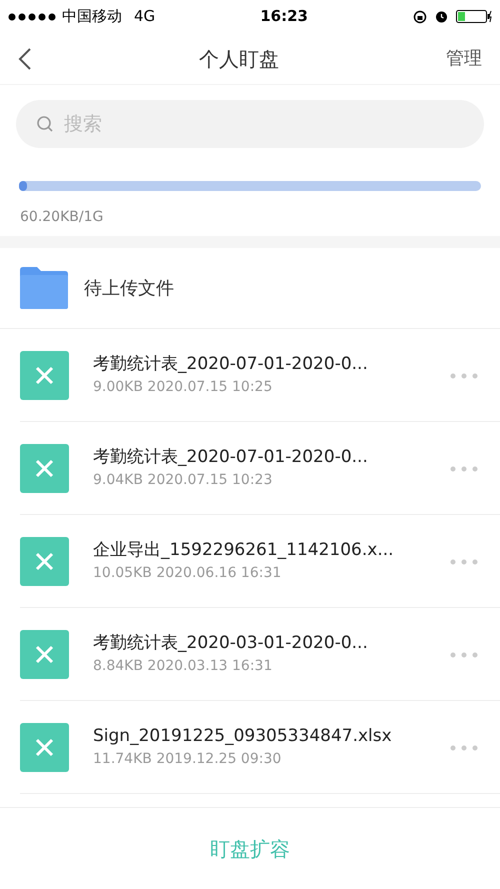  What do you see at coordinates (250, 288) in the screenshot?
I see `folder-row: 待上传文件` at bounding box center [250, 288].